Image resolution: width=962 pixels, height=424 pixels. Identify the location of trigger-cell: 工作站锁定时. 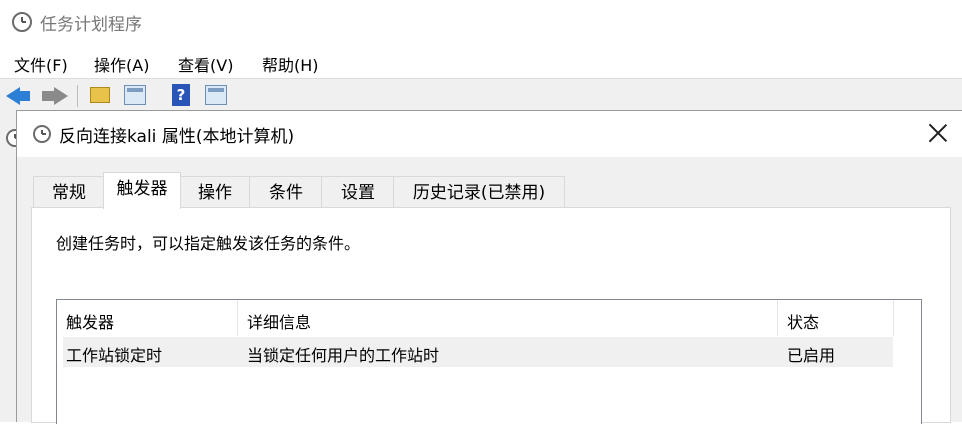
(114, 355).